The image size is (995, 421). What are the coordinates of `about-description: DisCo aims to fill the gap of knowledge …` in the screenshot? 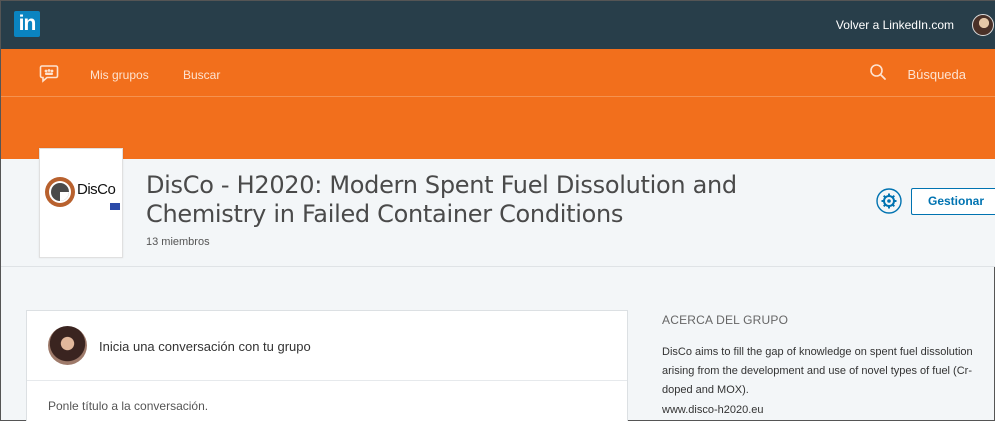 It's located at (817, 371).